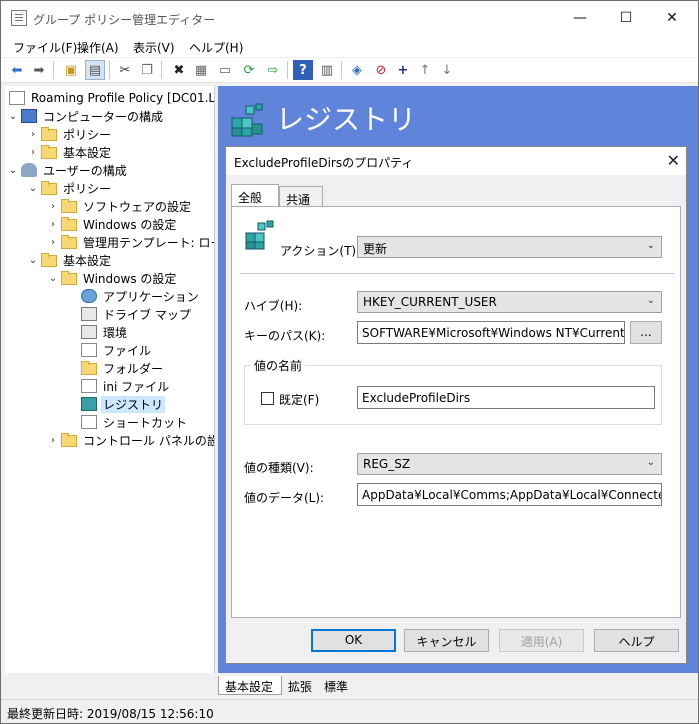 The image size is (699, 724). I want to click on tree-item-registry: レジストリ, so click(122, 404).